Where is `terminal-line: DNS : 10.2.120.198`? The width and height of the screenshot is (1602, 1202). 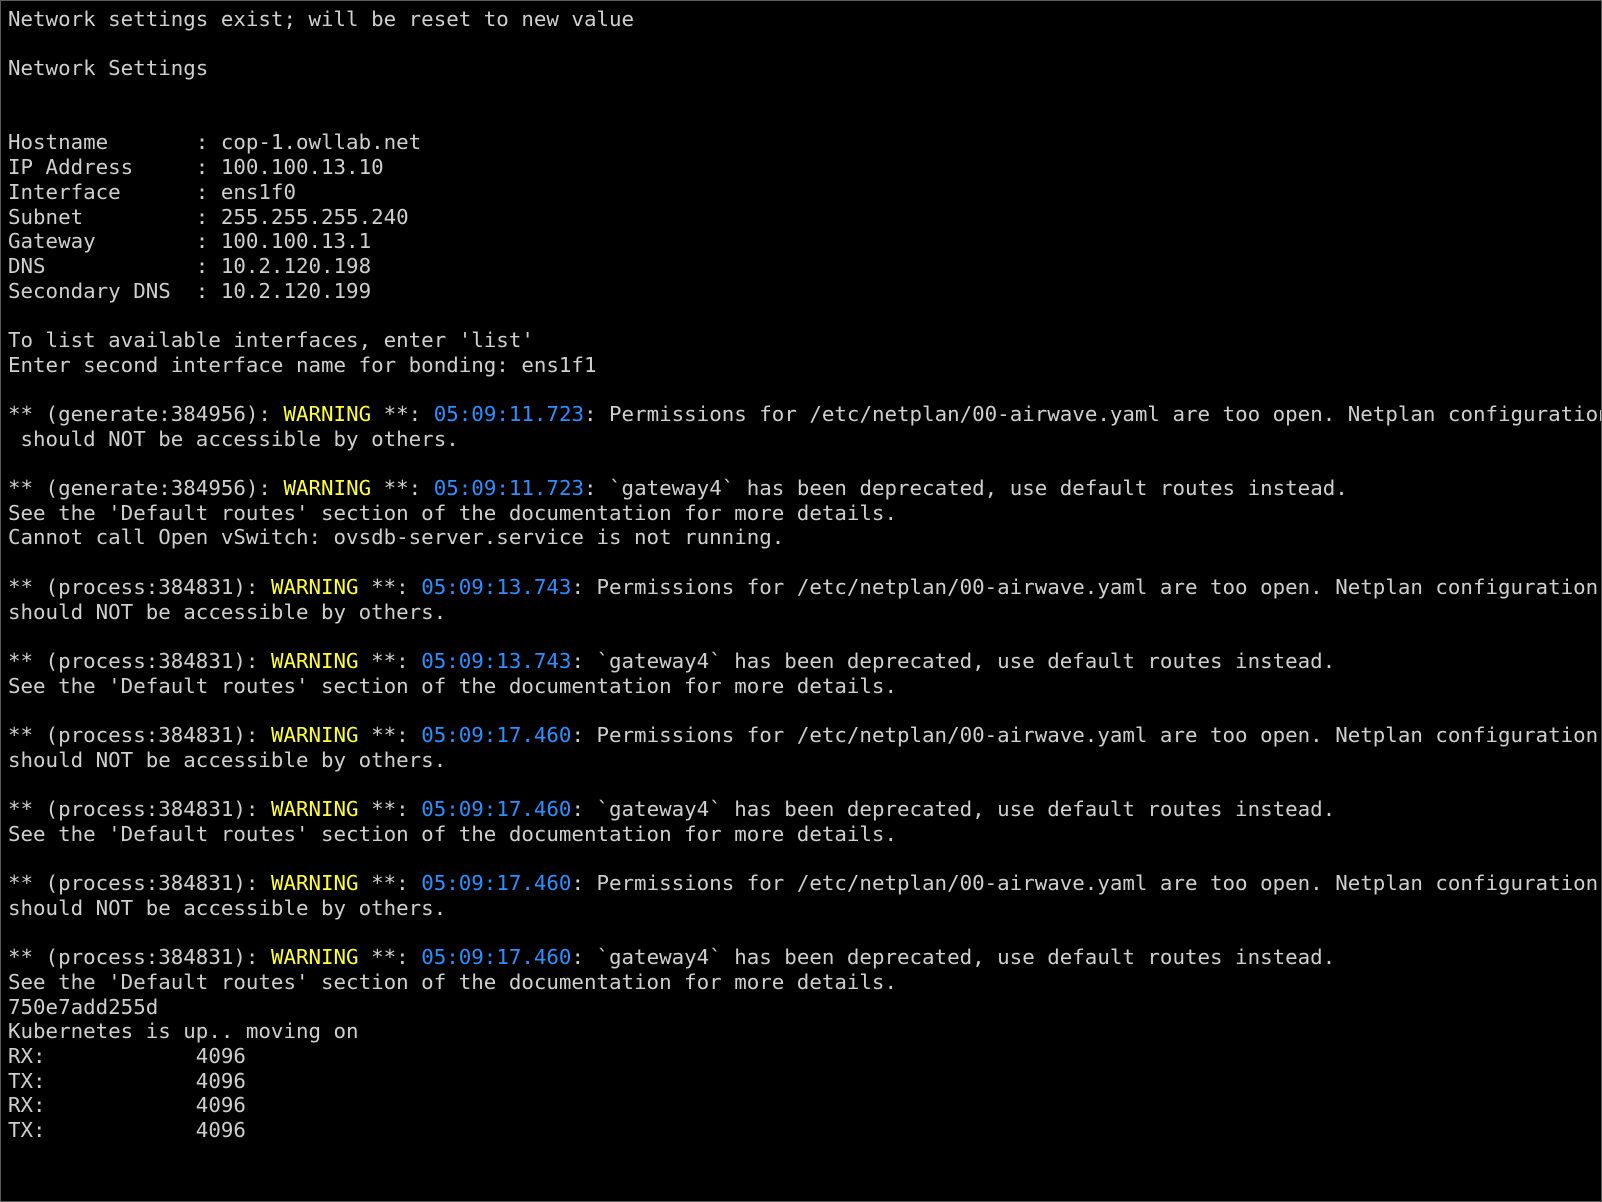 terminal-line: DNS : 10.2.120.198 is located at coordinates (190, 265).